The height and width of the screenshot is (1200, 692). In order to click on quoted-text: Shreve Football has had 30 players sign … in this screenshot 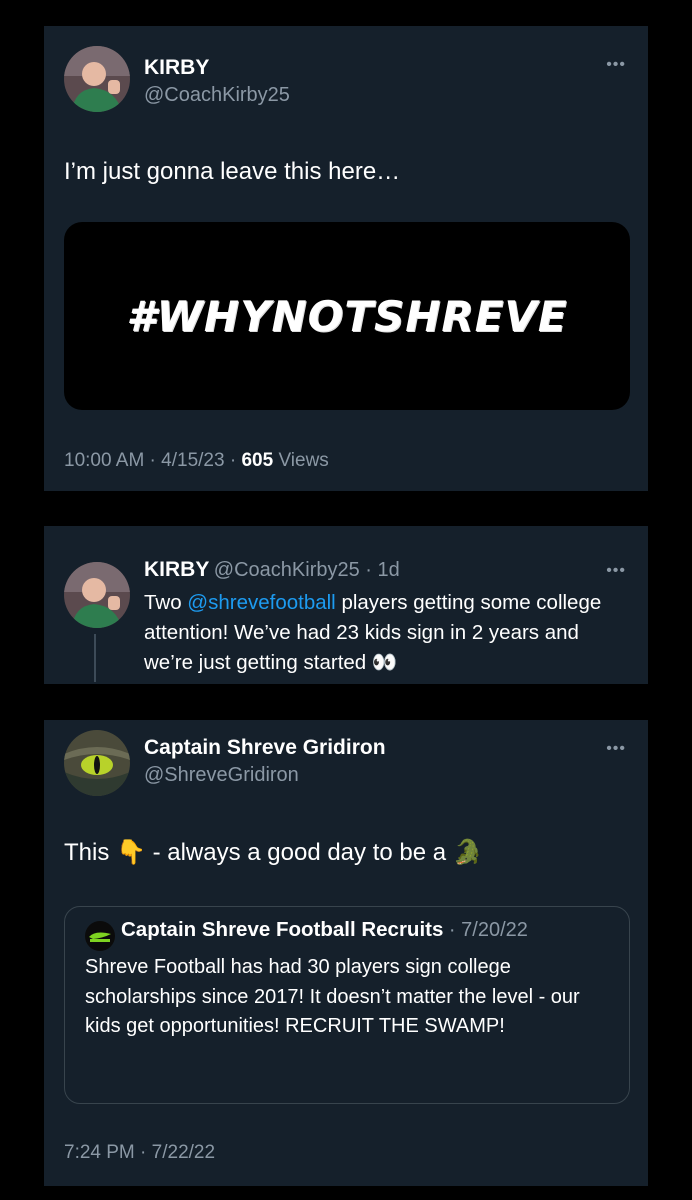, I will do `click(332, 996)`.